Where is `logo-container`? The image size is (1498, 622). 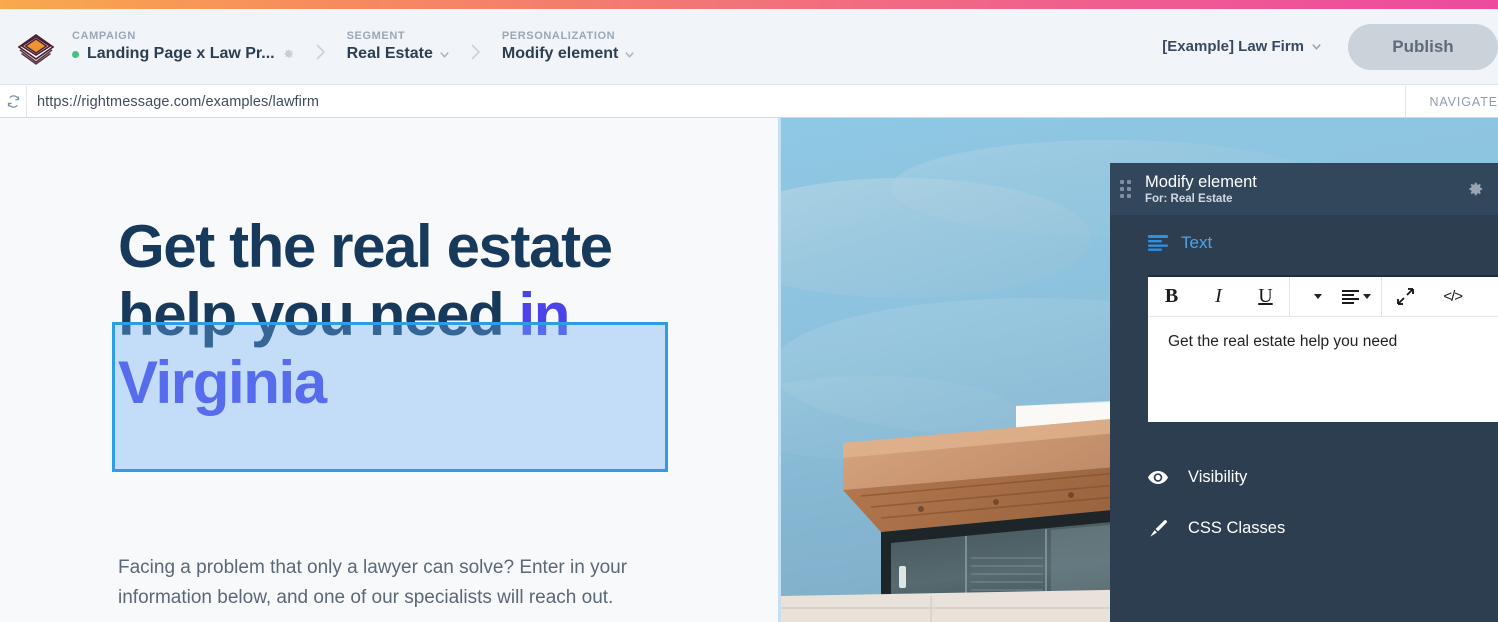 logo-container is located at coordinates (36, 47).